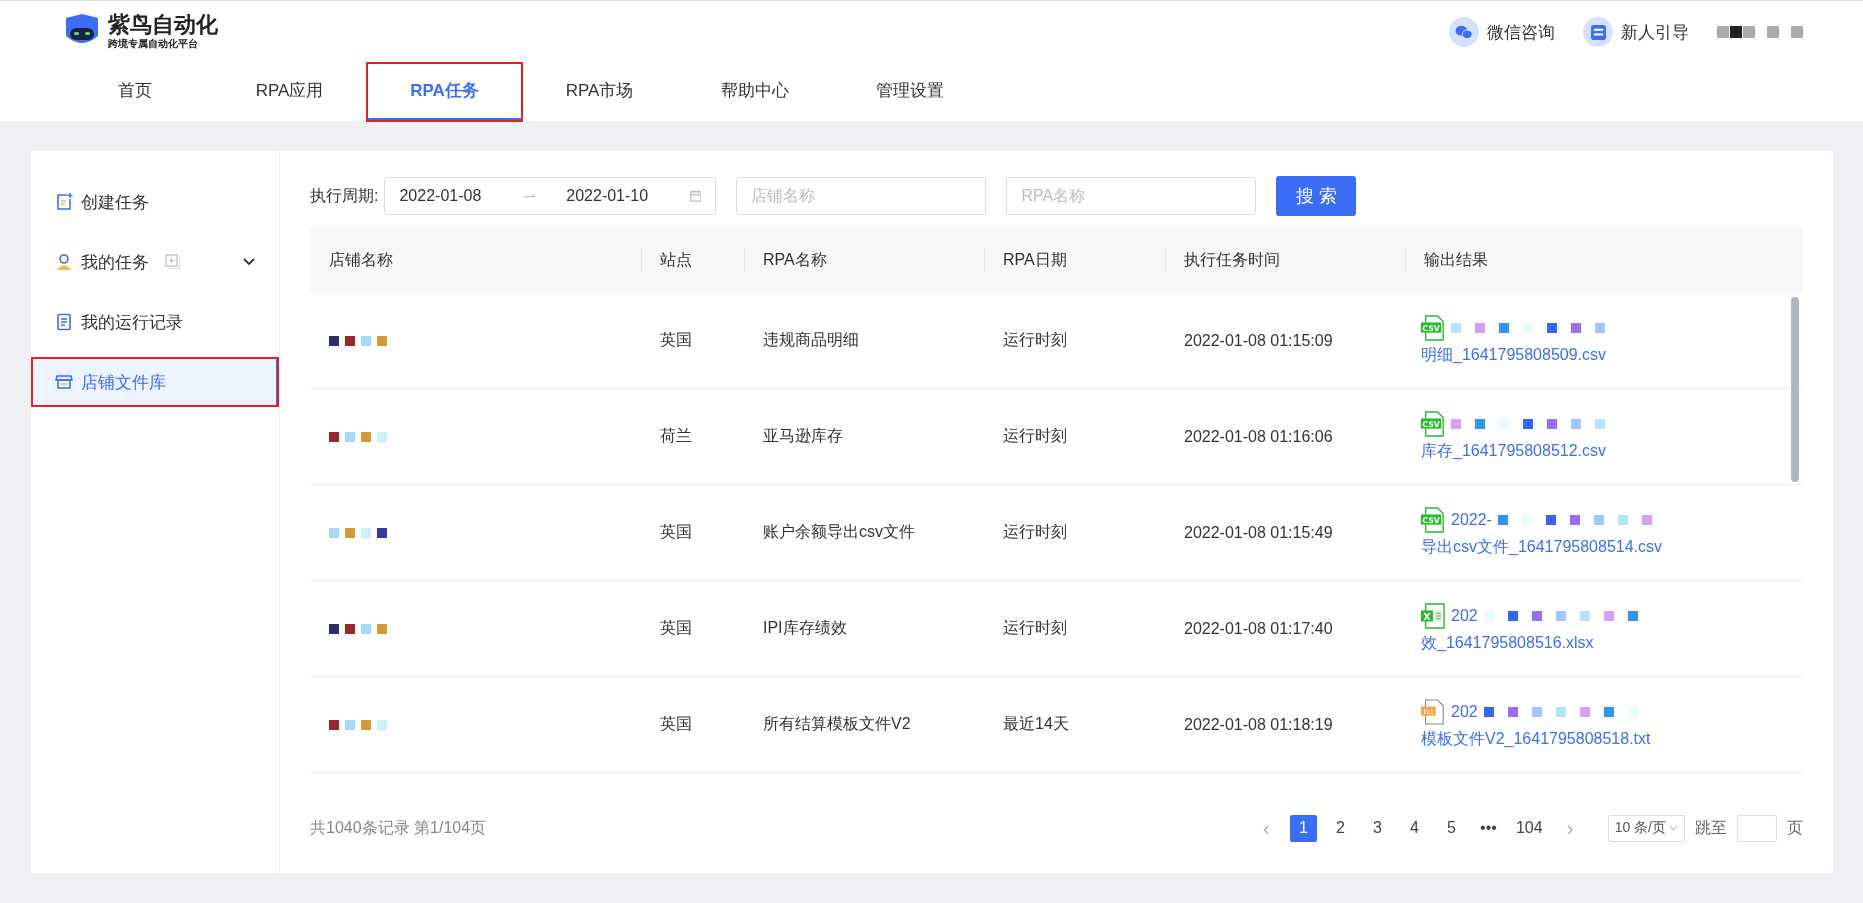 This screenshot has height=903, width=1863. What do you see at coordinates (1502, 32) in the screenshot?
I see `consult-link: 微信咨询` at bounding box center [1502, 32].